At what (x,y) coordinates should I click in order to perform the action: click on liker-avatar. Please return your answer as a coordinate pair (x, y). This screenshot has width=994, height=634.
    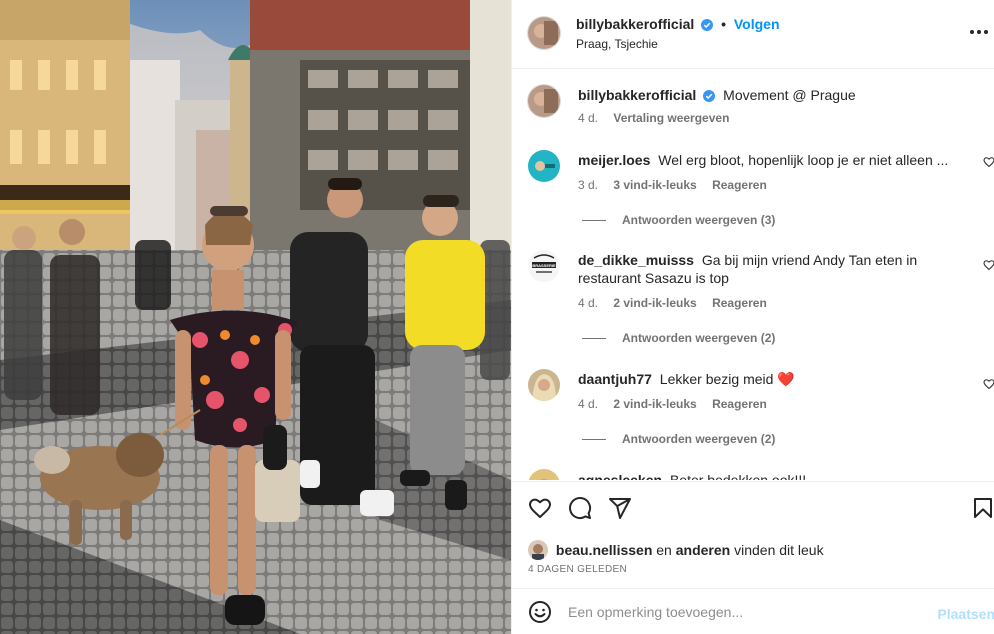
    Looking at the image, I should click on (538, 550).